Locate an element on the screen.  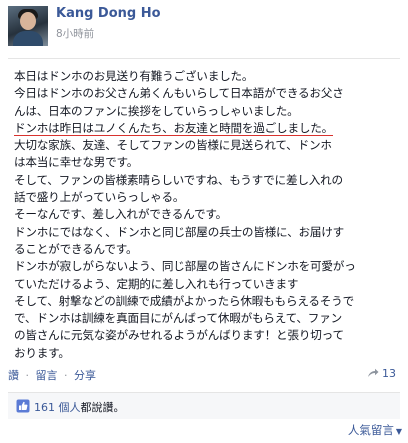
chevron-down-icon: ▼ is located at coordinates (398, 431).